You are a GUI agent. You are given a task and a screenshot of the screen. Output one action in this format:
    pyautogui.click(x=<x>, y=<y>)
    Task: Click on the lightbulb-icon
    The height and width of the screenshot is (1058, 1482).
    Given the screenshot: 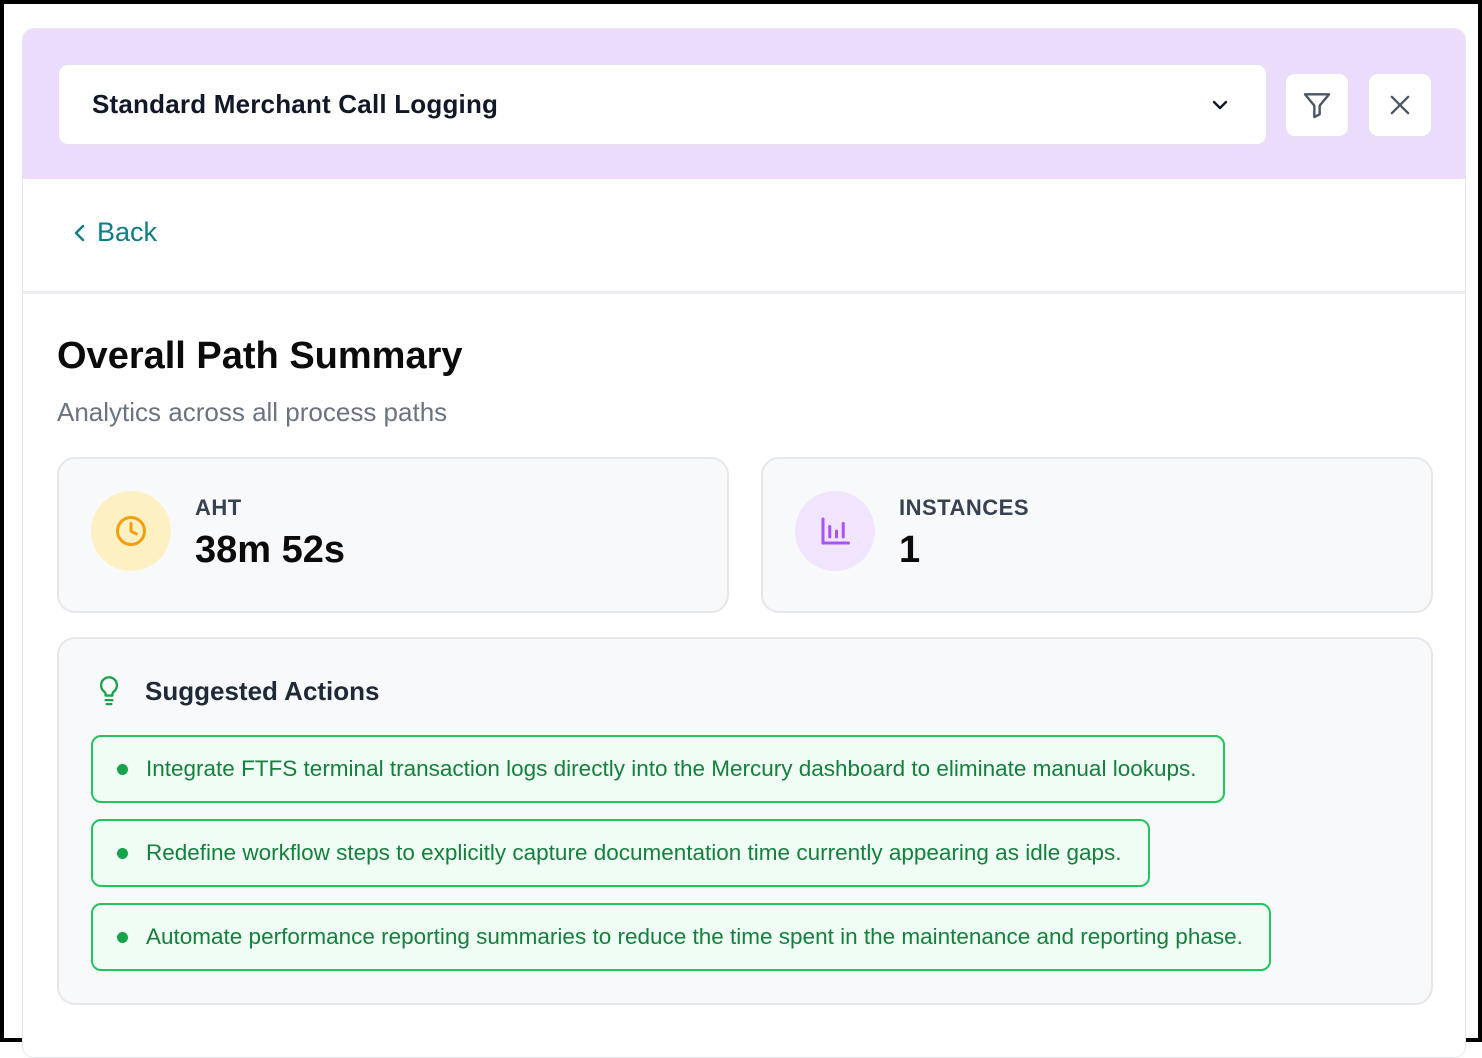 What is the action you would take?
    pyautogui.click(x=109, y=691)
    